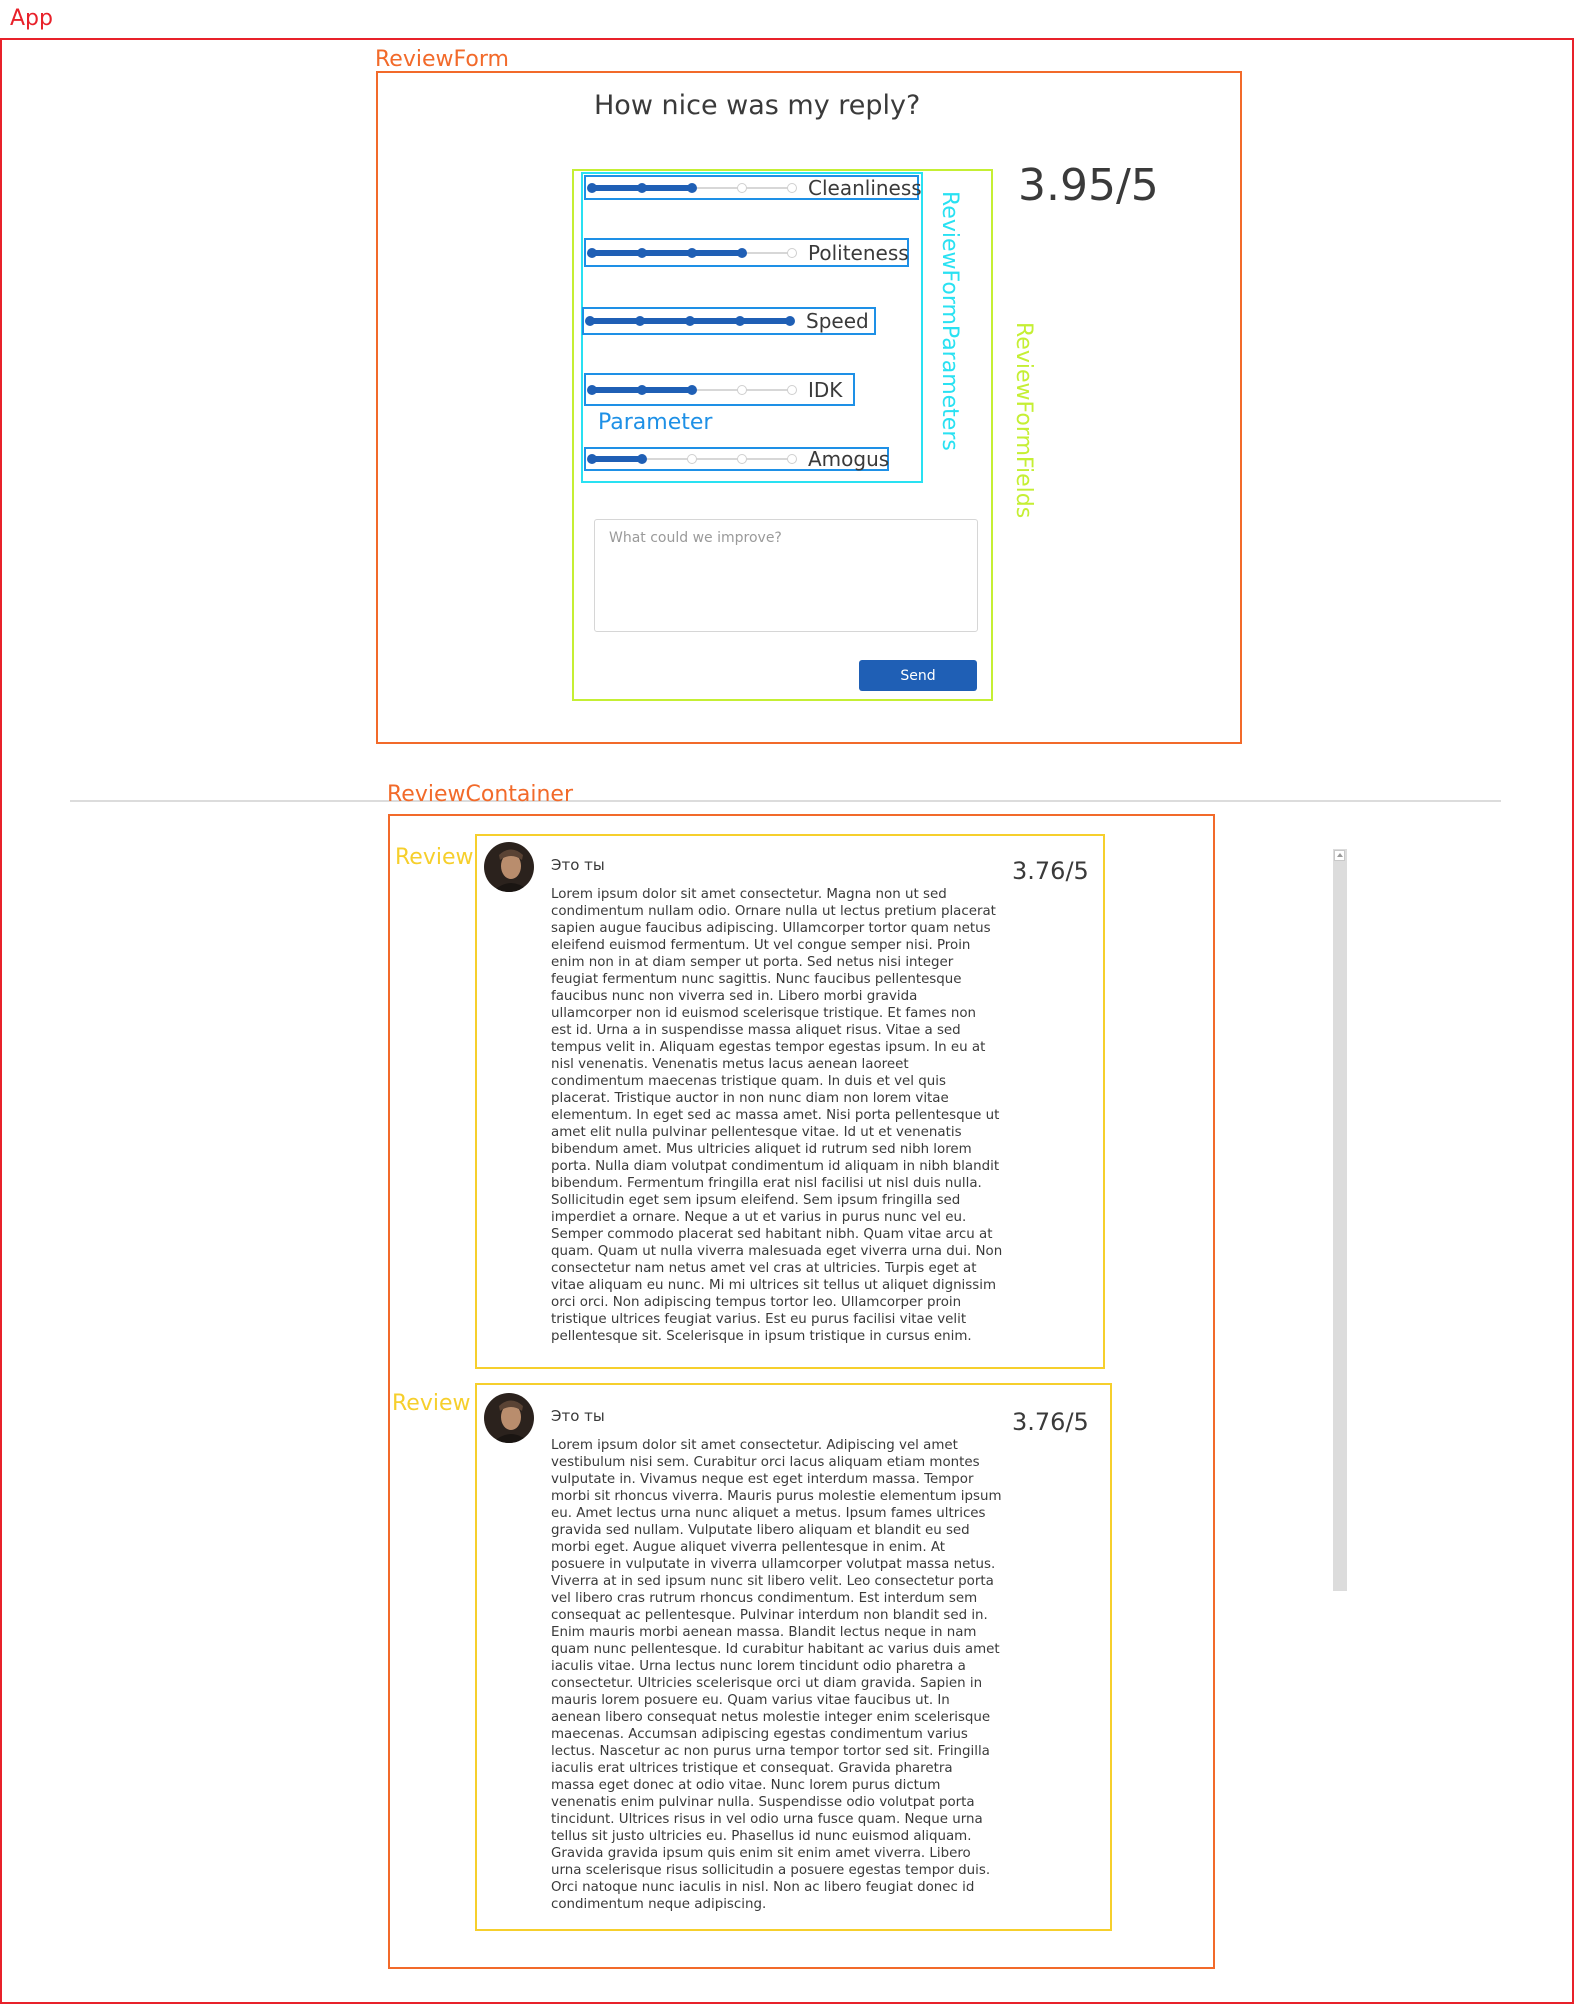  I want to click on improve-textarea, so click(786, 575).